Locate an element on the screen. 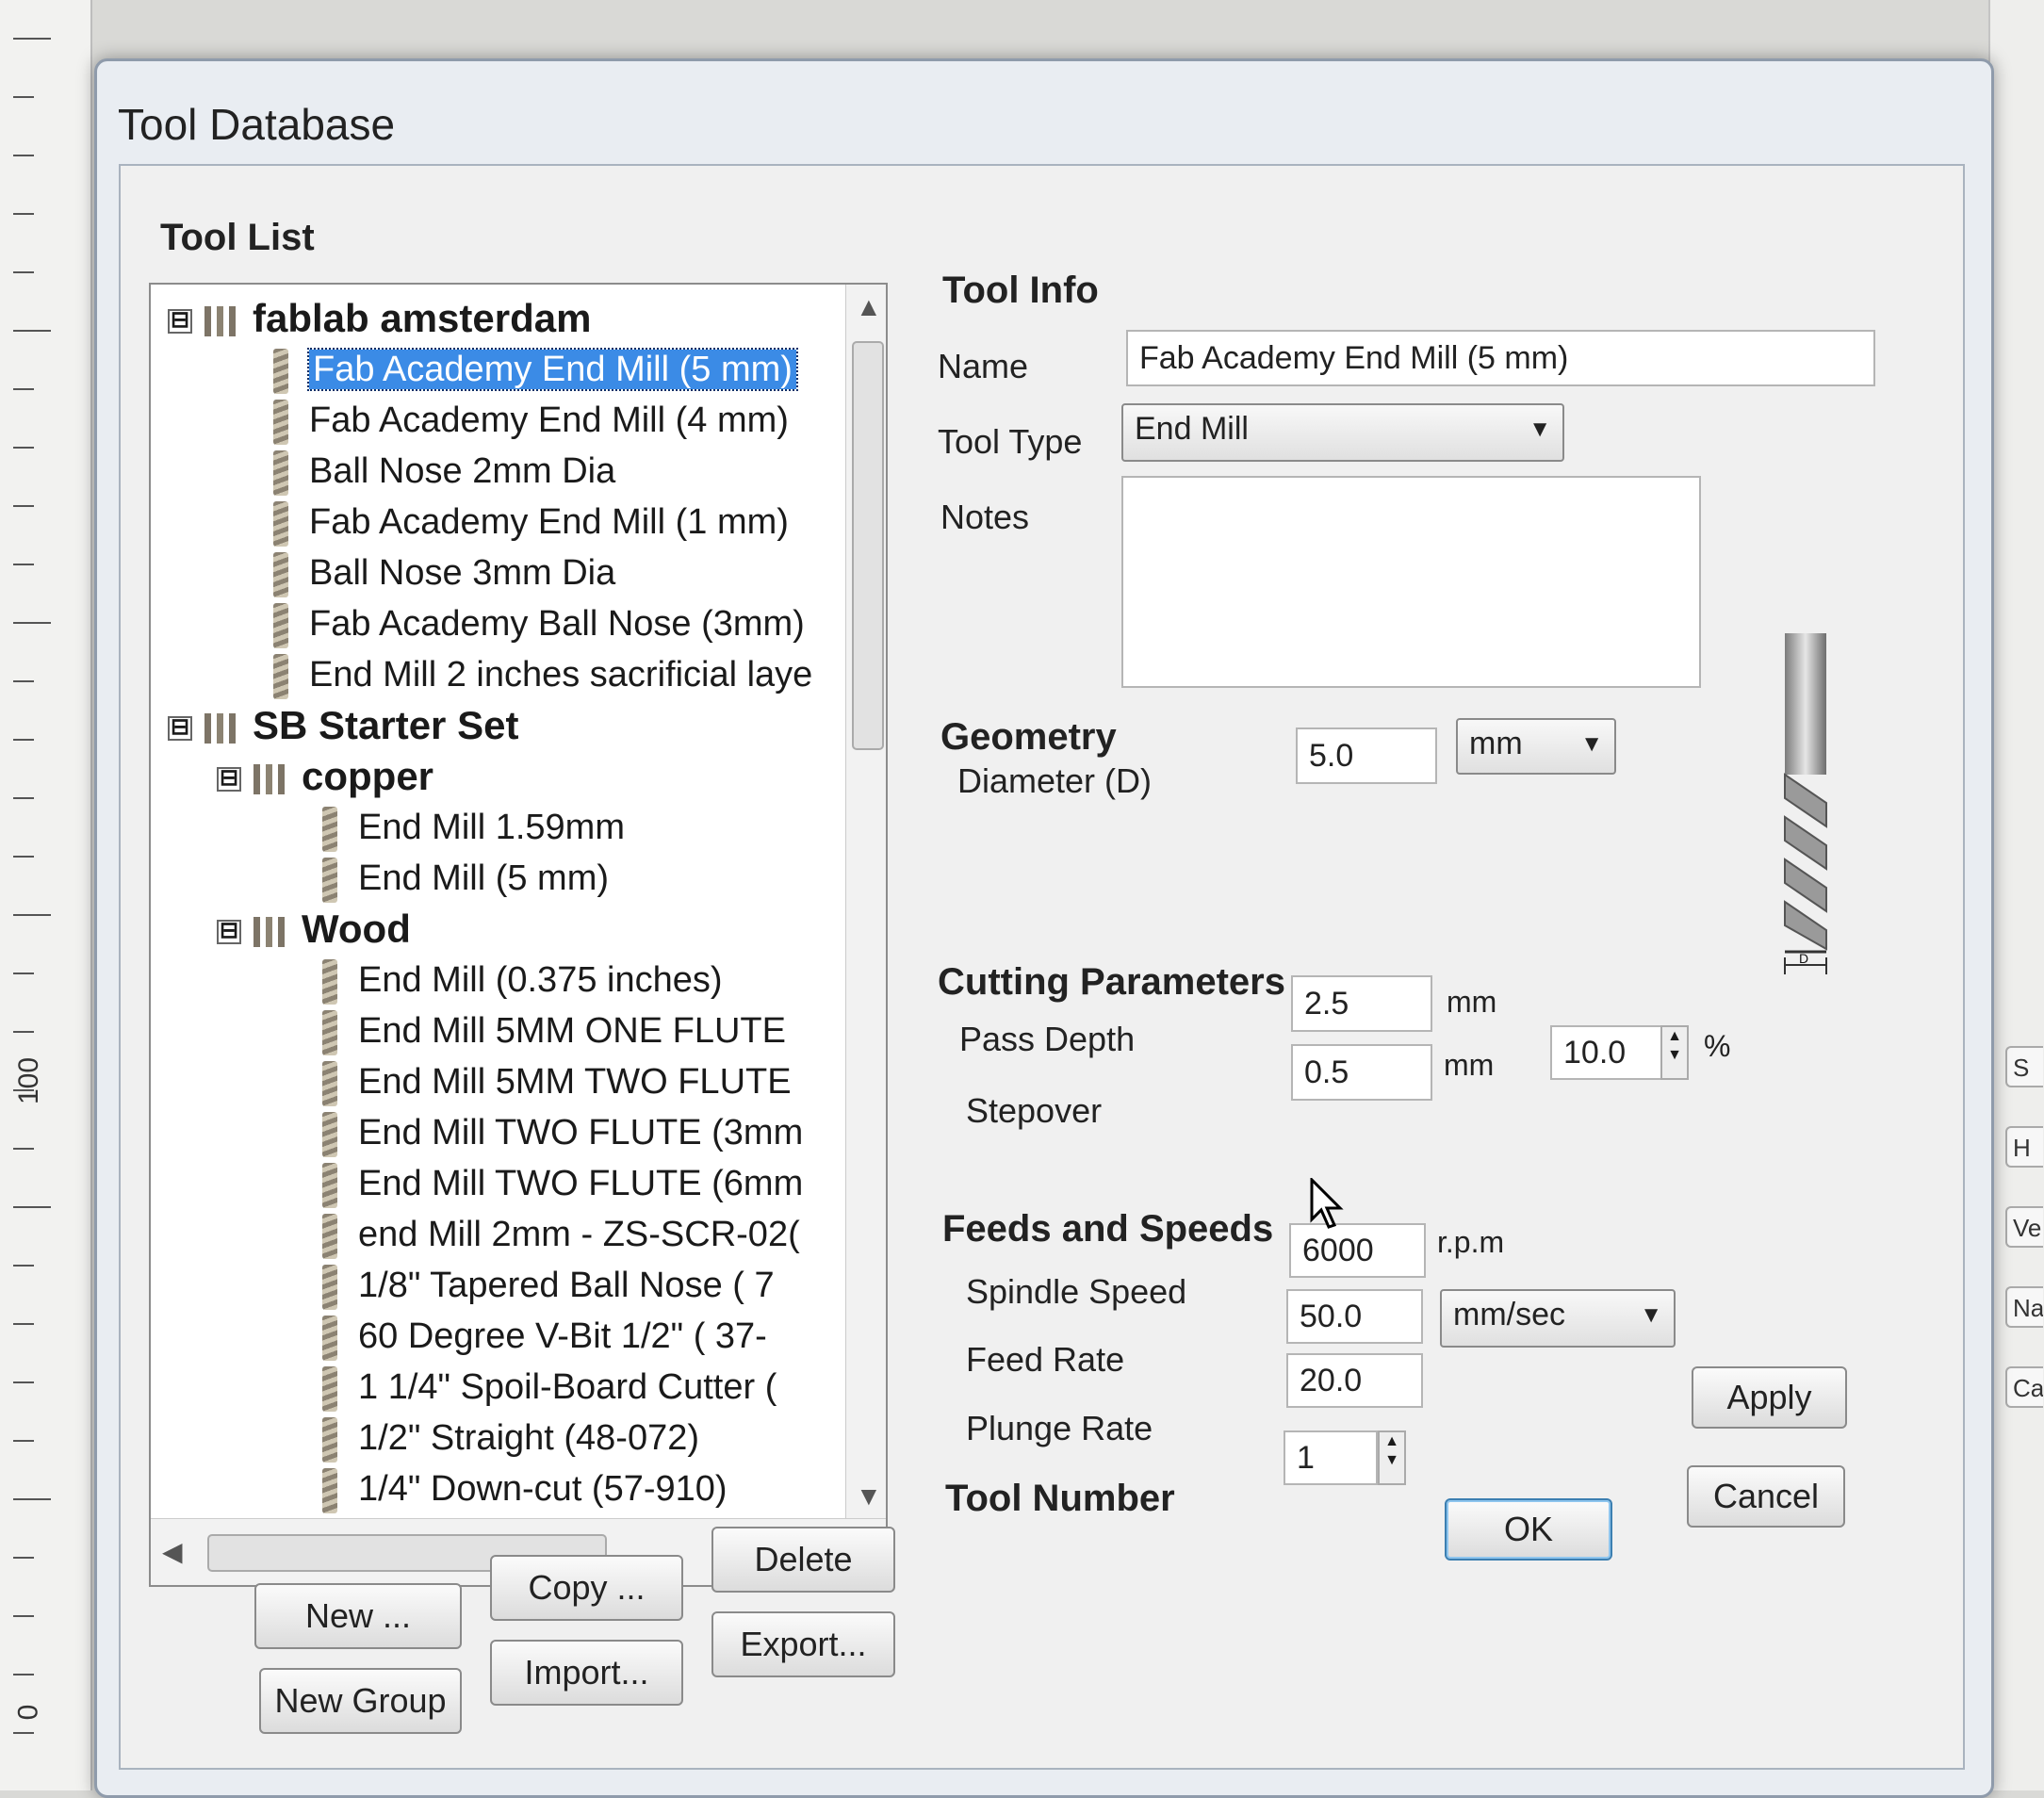 Image resolution: width=2044 pixels, height=1798 pixels. tool-type-select: End Mill ▼ is located at coordinates (1342, 432).